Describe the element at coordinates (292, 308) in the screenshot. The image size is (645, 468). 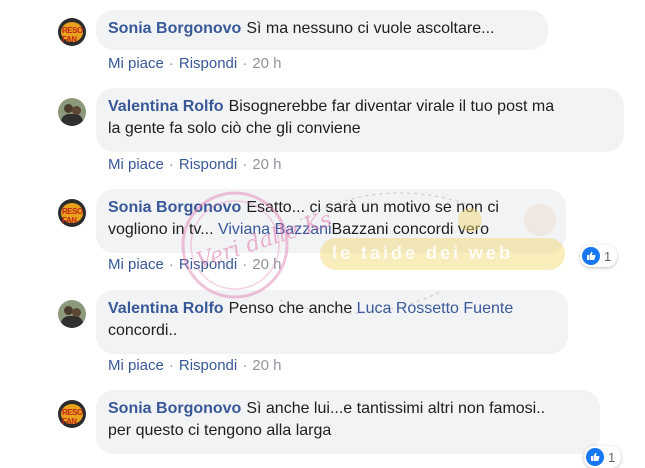
I see `comment-text: Penso che anche` at that location.